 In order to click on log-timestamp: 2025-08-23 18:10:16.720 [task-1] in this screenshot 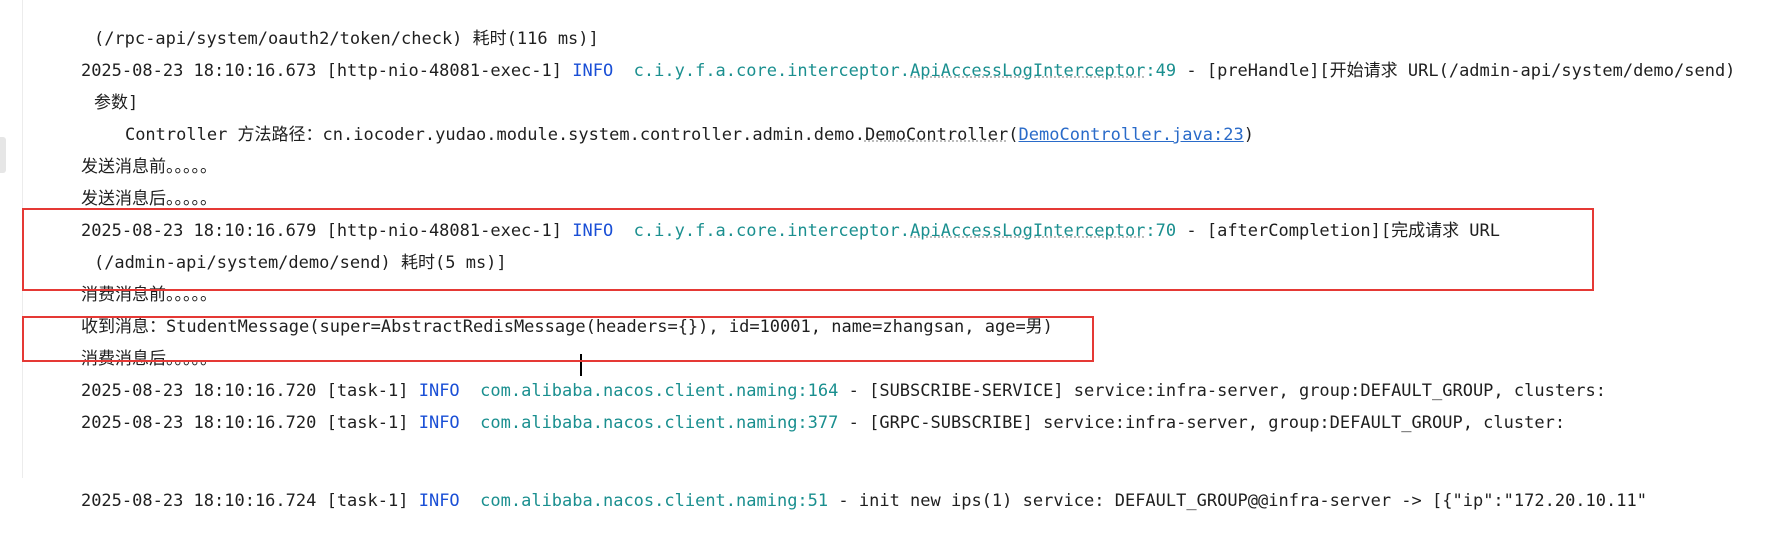, I will do `click(249, 423)`.